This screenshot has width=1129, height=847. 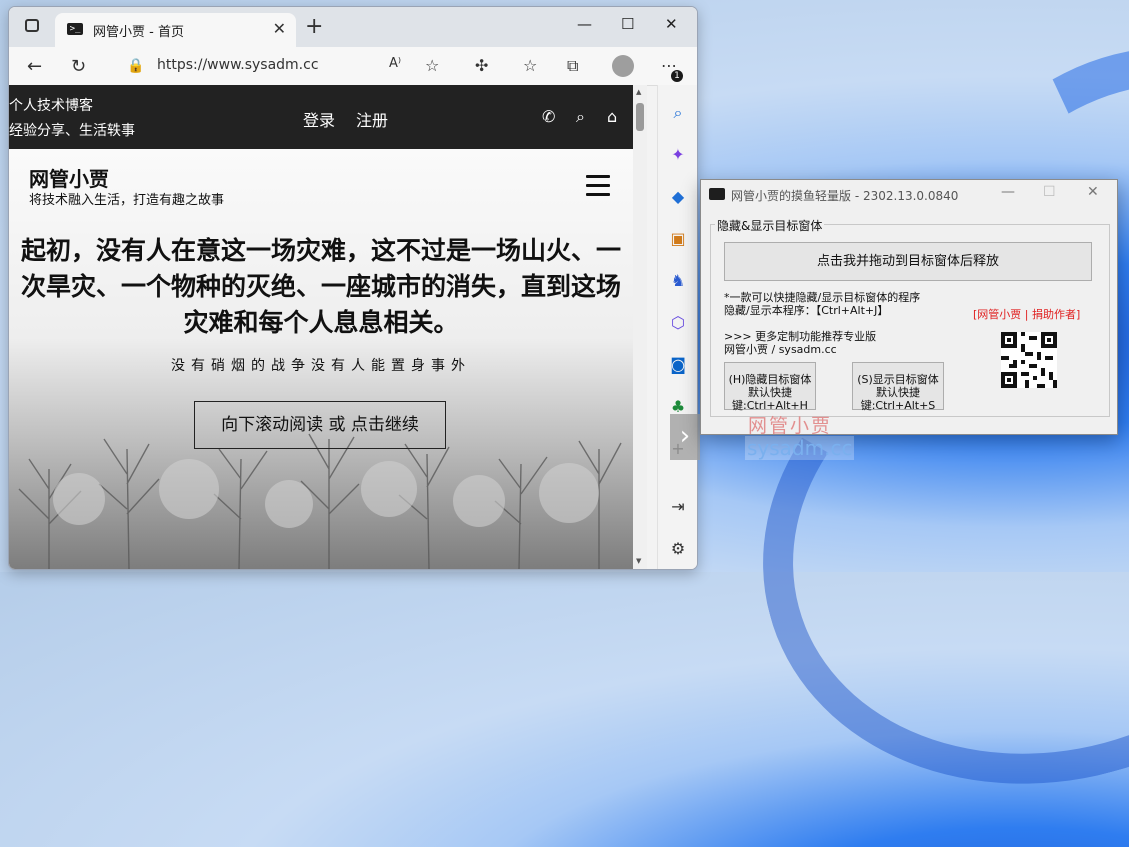 I want to click on terminal-favicon-icon: >_, so click(x=75, y=29).